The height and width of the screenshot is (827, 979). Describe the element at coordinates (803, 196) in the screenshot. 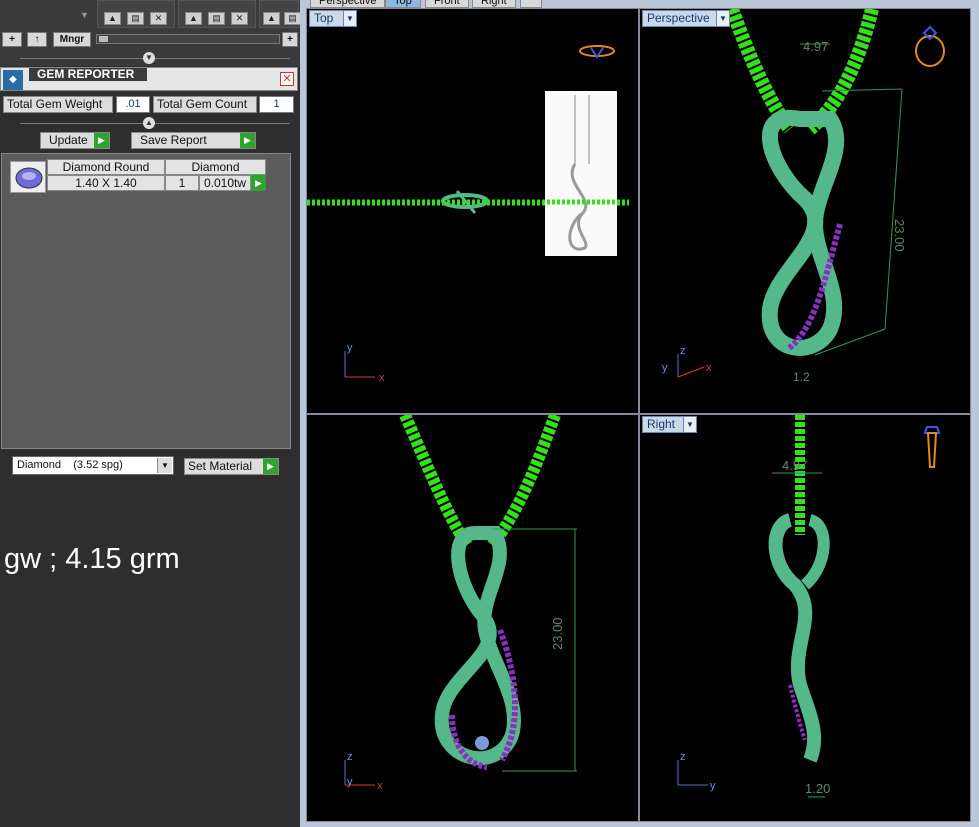

I see `perspective-view-canvas: 4.97 23.00 1.2 z x y` at that location.